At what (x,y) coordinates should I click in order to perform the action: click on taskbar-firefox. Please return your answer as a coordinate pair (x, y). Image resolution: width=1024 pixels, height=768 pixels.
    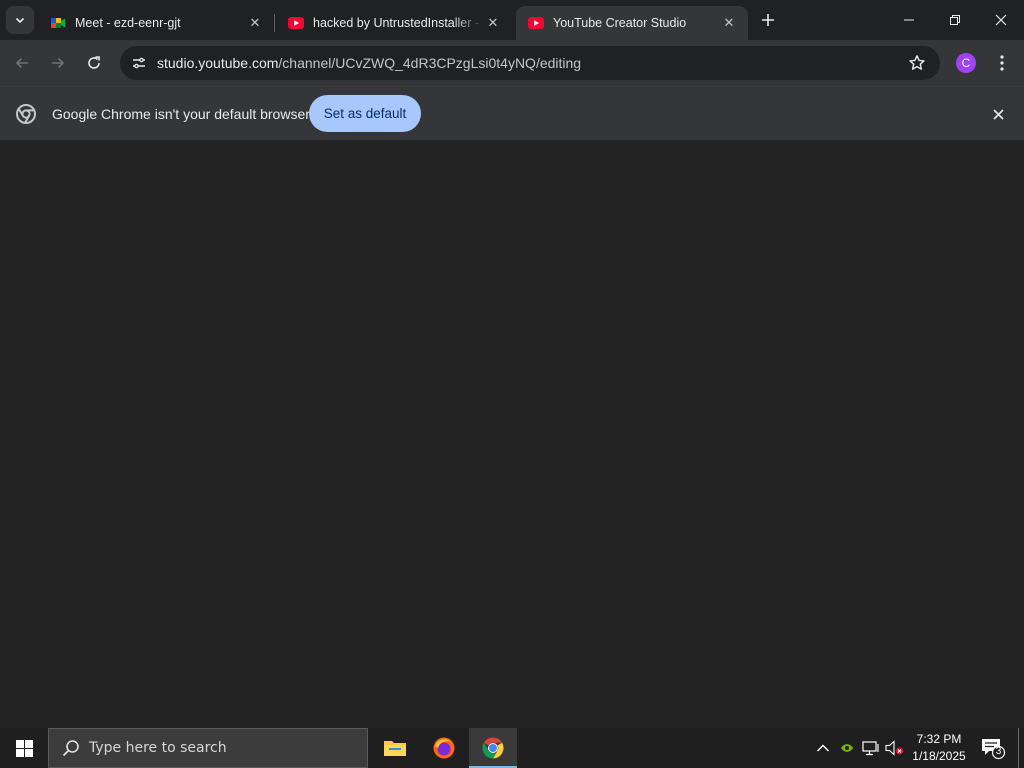
    Looking at the image, I should click on (444, 748).